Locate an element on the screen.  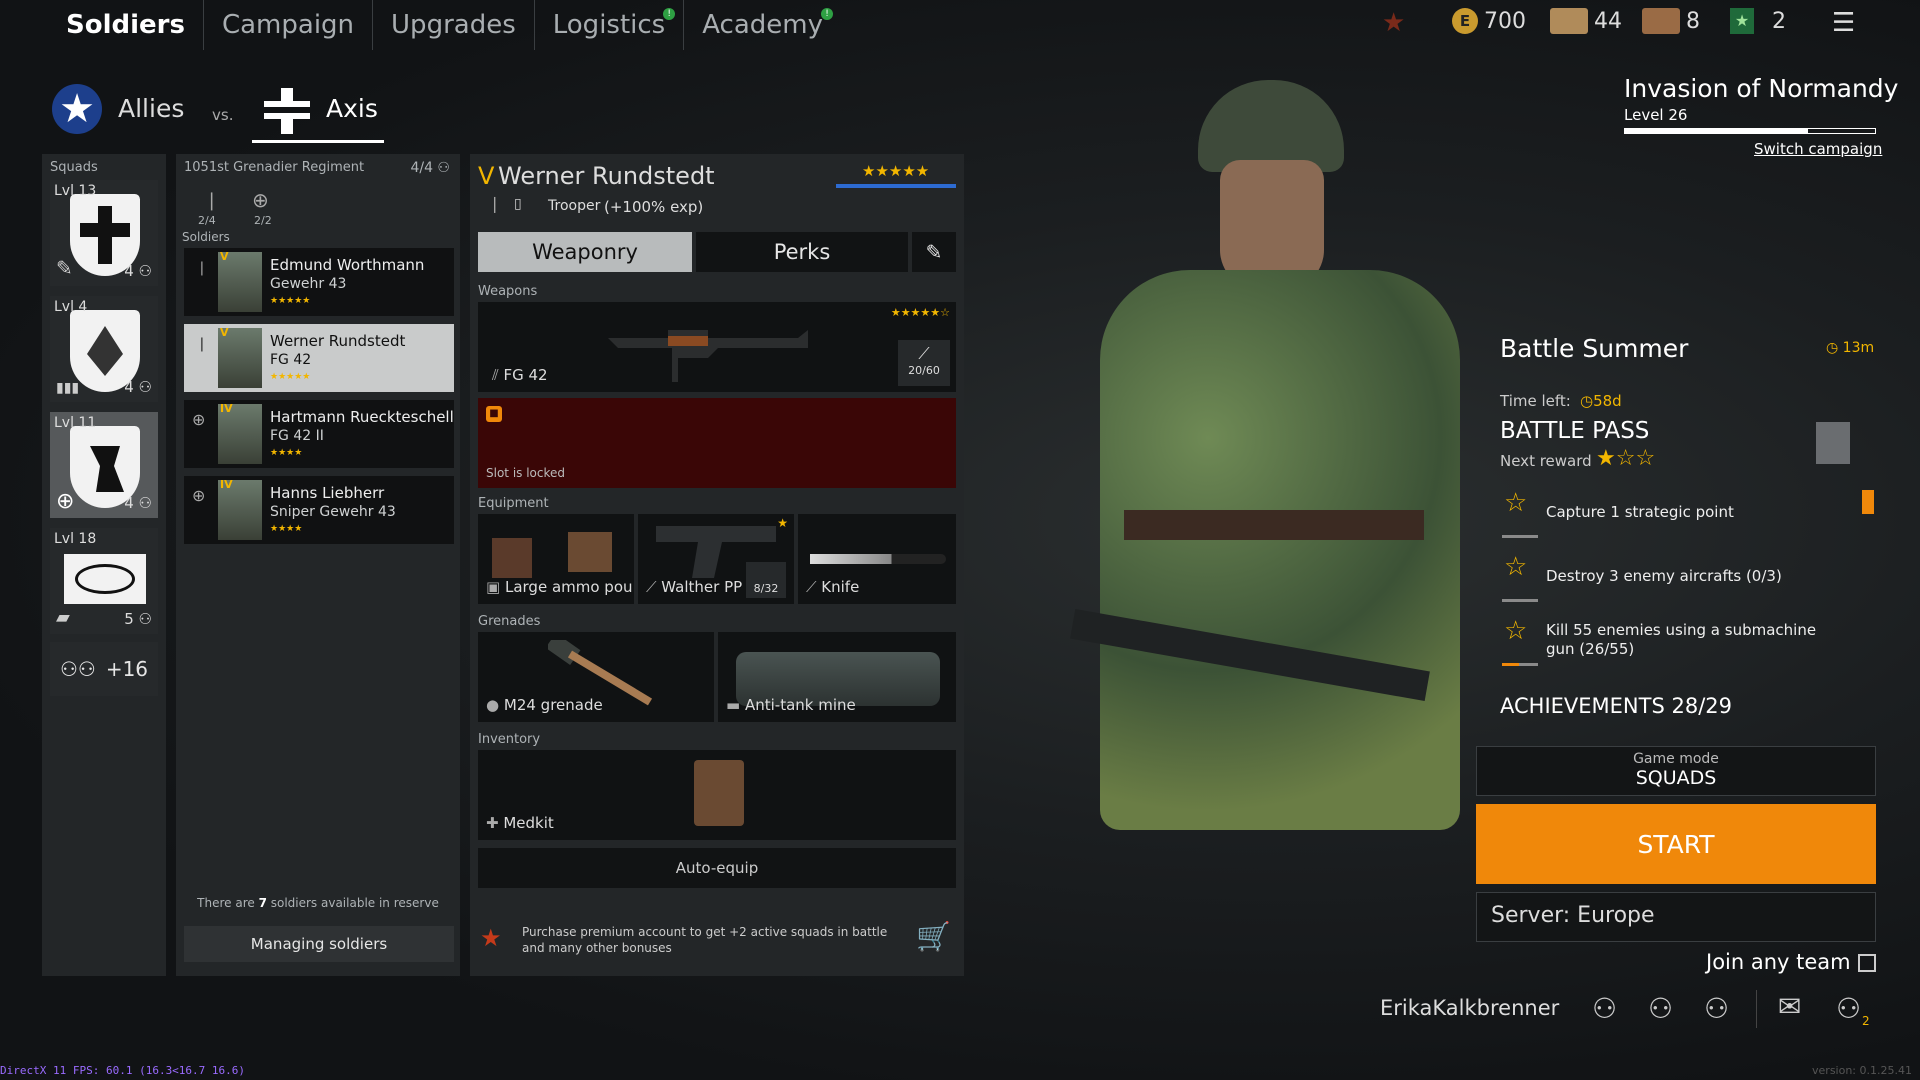
equipment-slot-ammo-pouch: ▣ Large ammo pou is located at coordinates (556, 559).